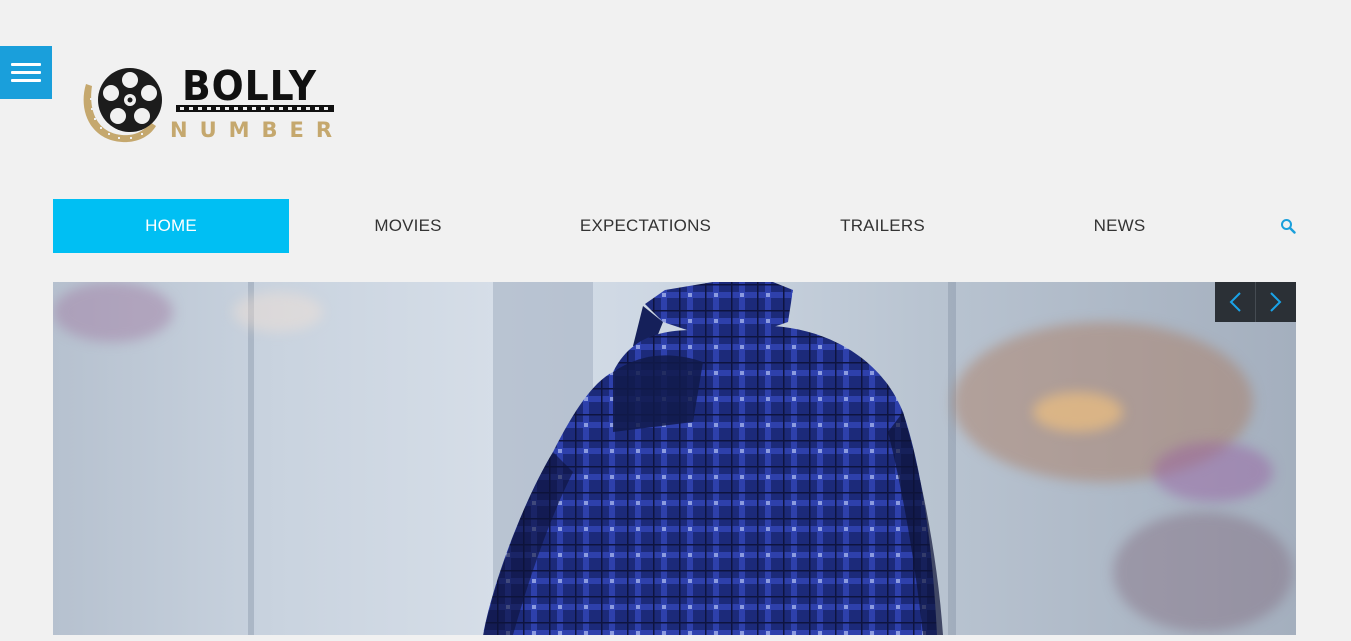 The width and height of the screenshot is (1351, 641). I want to click on logo-film-strip, so click(255, 108).